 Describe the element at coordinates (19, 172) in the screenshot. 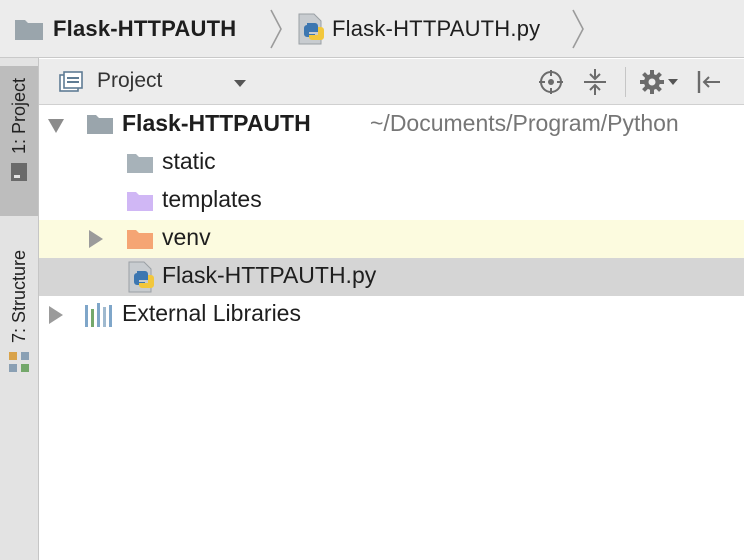

I see `project-icon` at that location.